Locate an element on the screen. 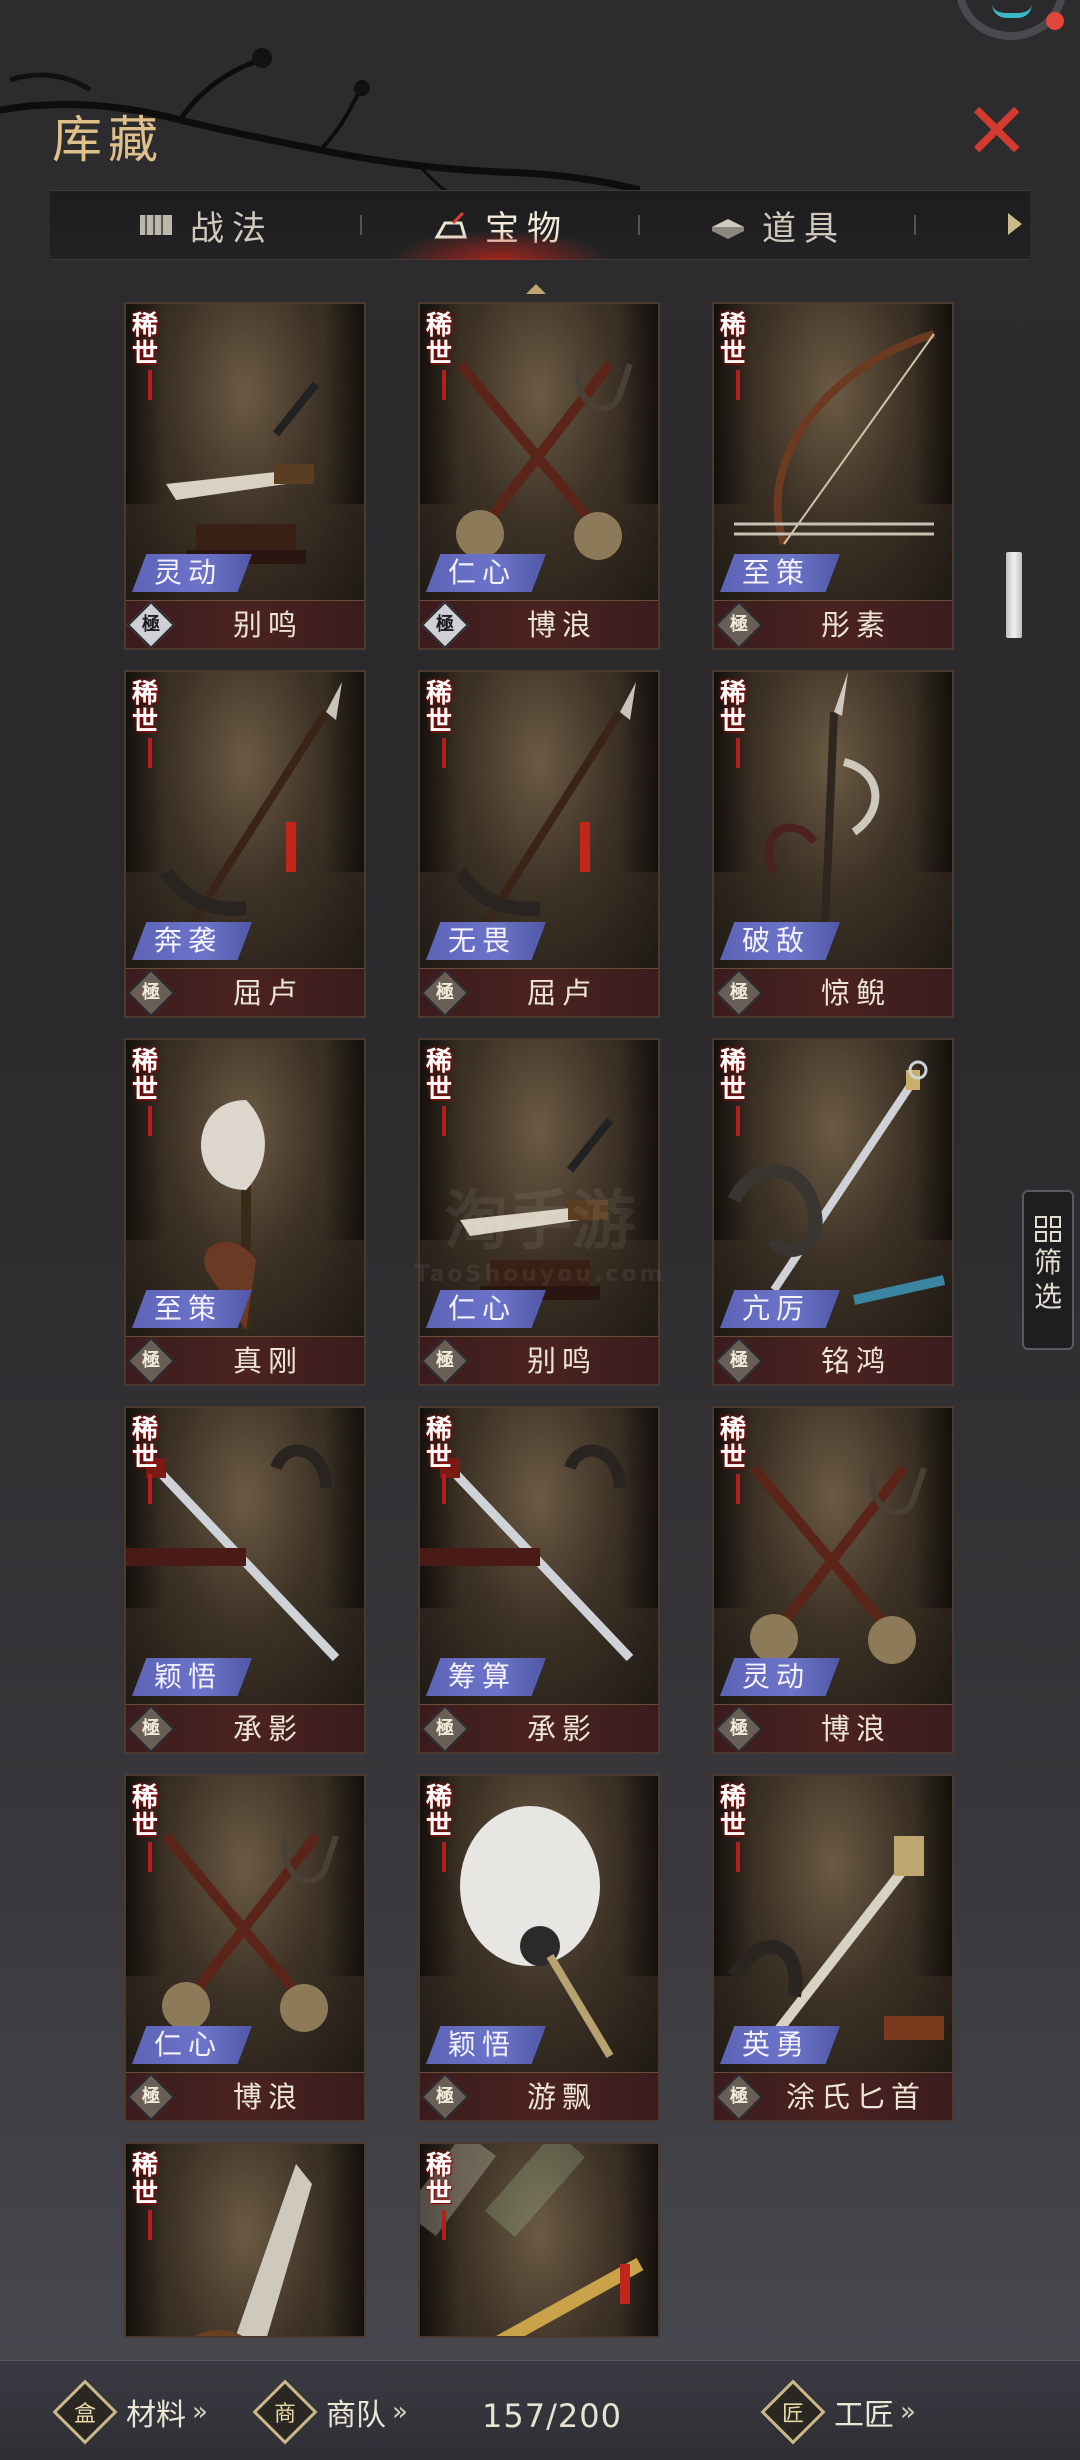  treasure-name: 彤素 is located at coordinates (855, 625).